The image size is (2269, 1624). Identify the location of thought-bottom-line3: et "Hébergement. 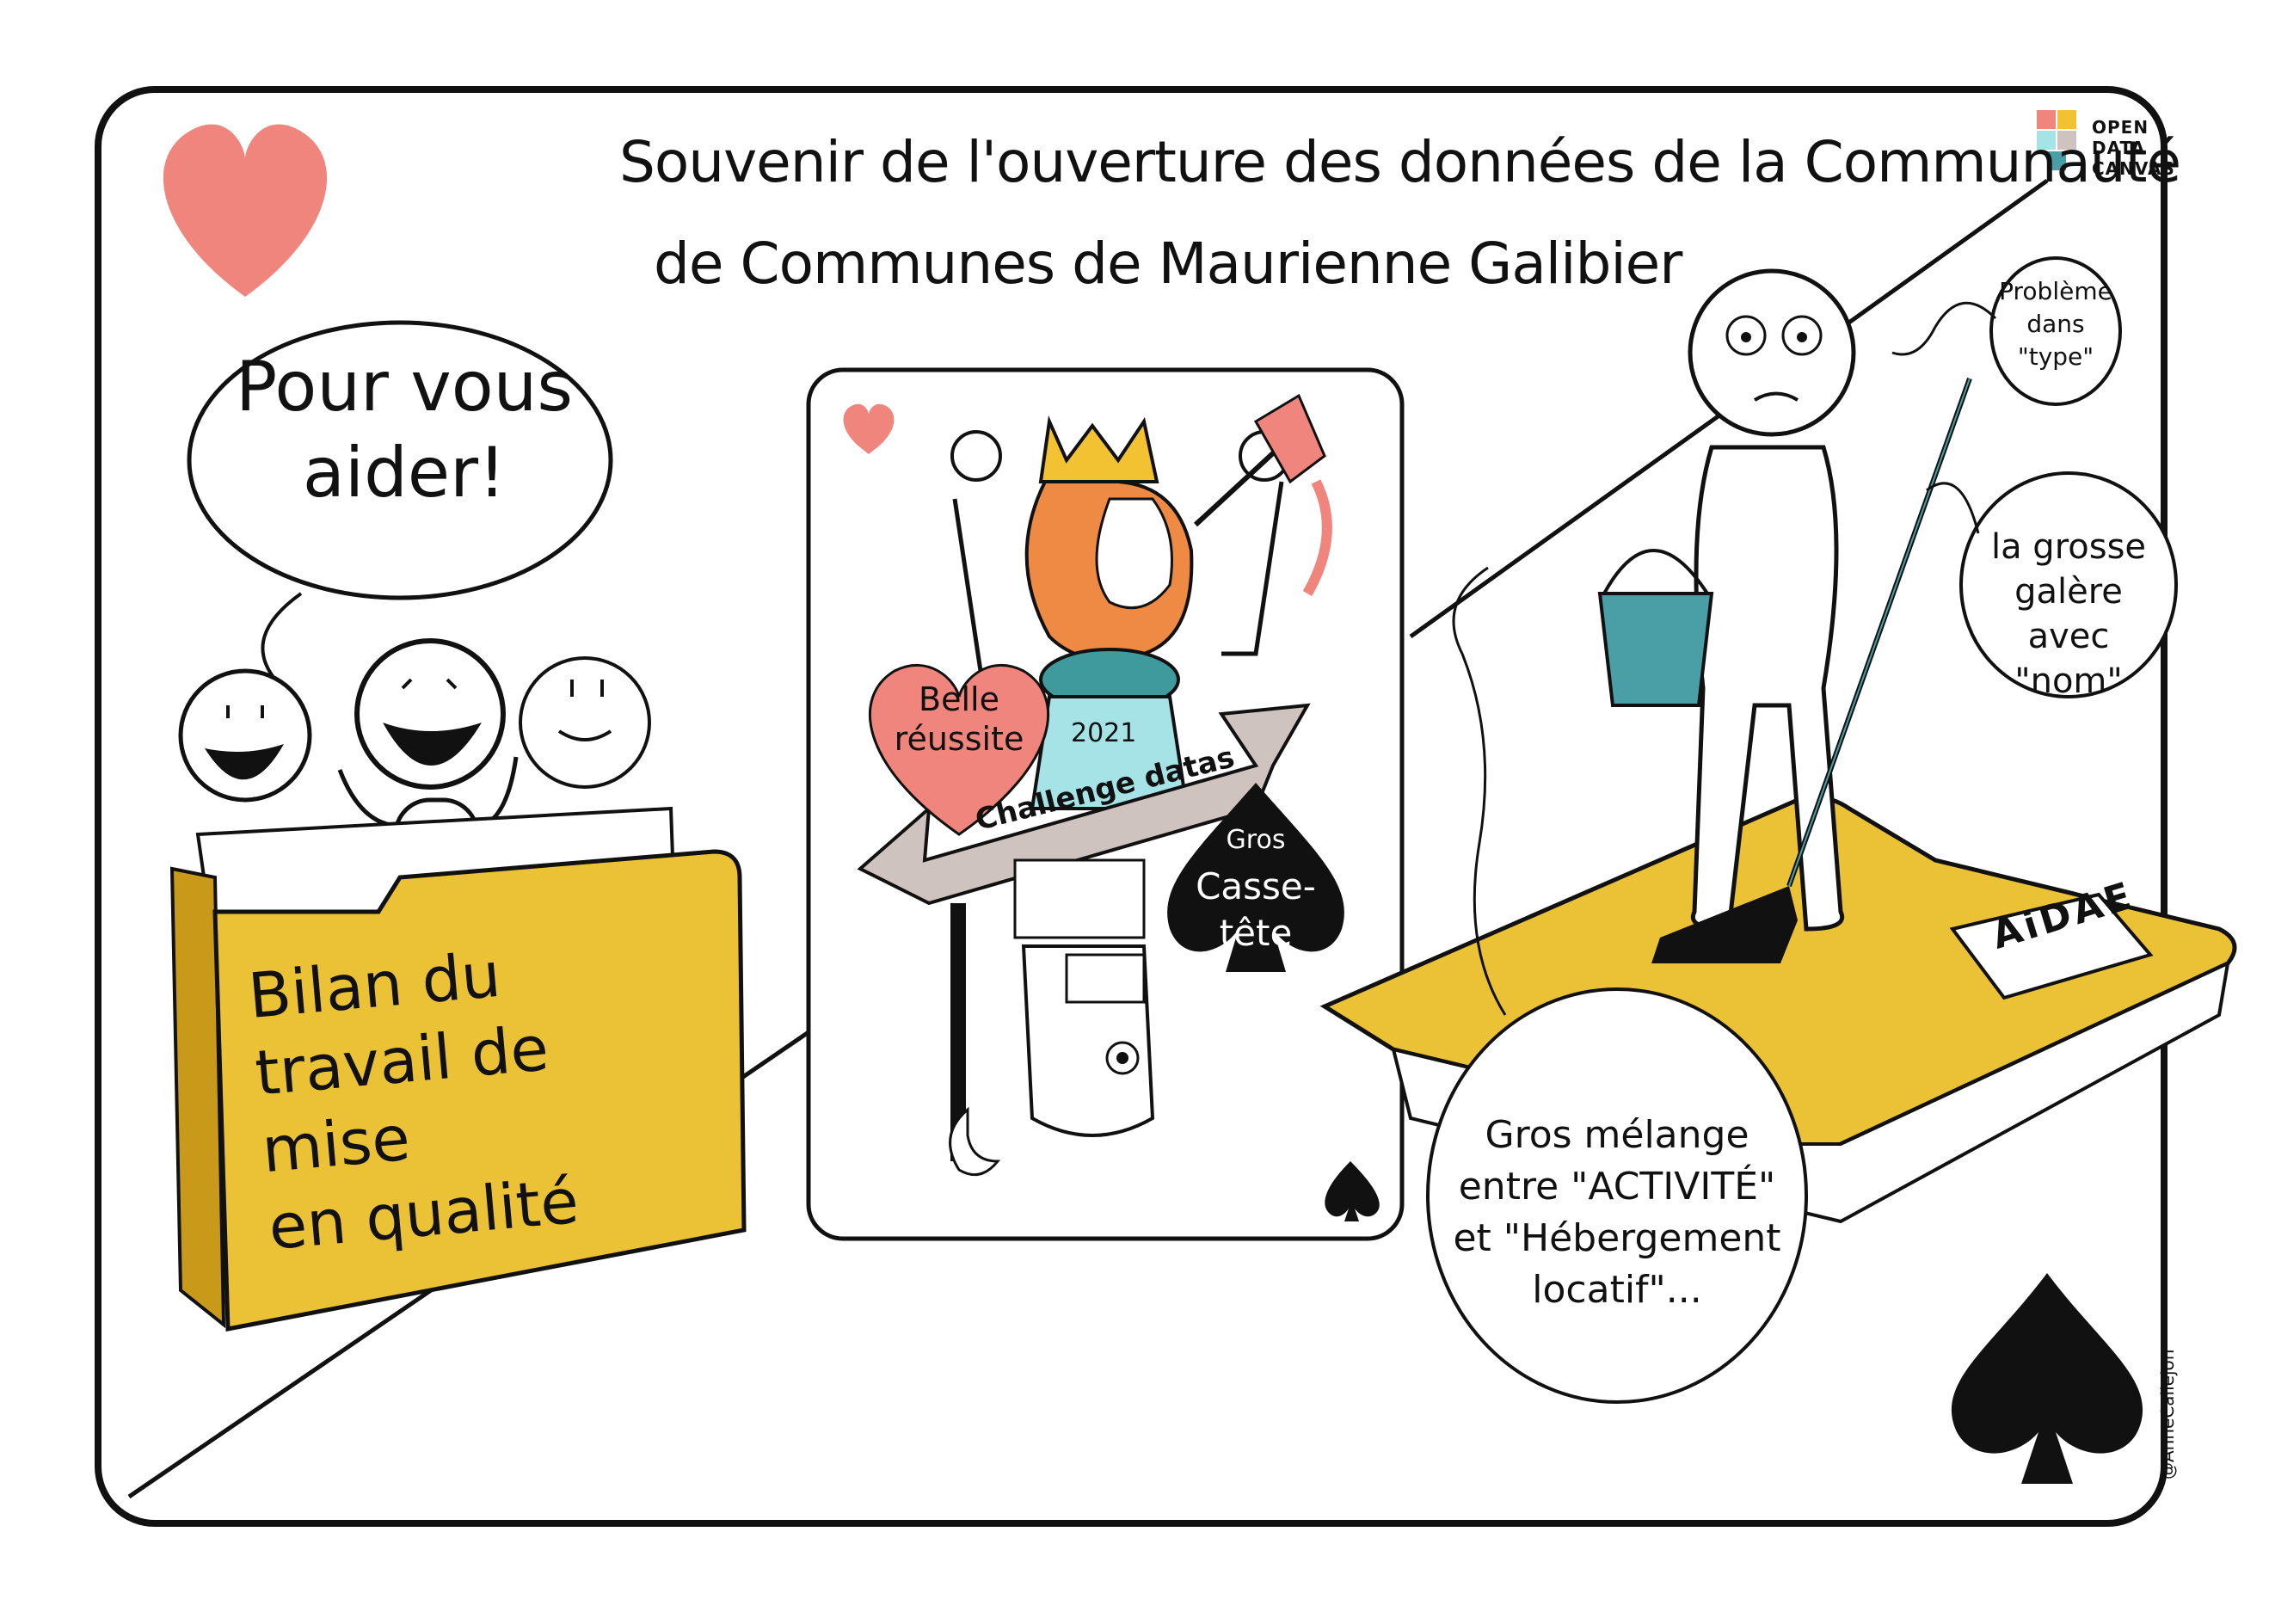
(1617, 1238).